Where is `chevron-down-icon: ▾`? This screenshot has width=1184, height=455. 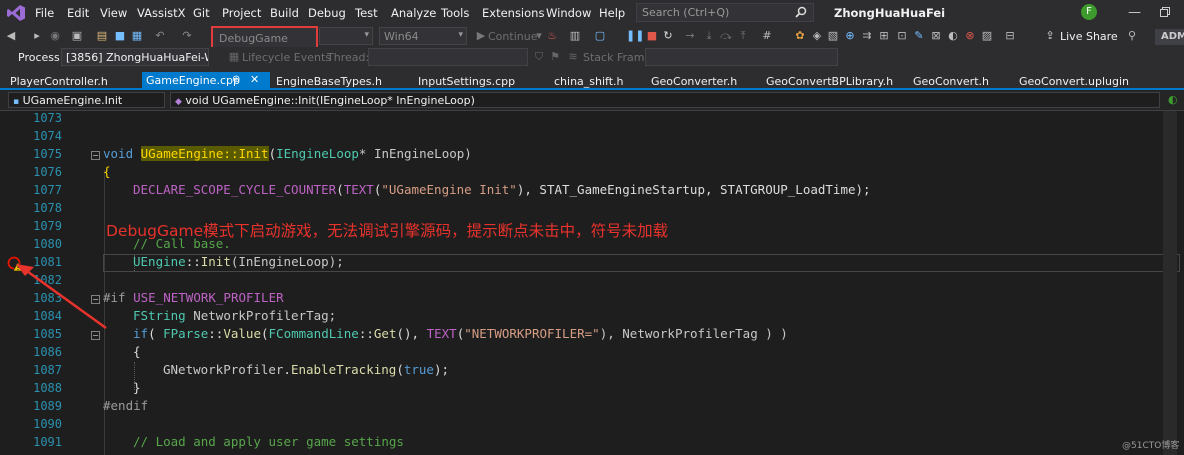
chevron-down-icon: ▾ is located at coordinates (539, 36).